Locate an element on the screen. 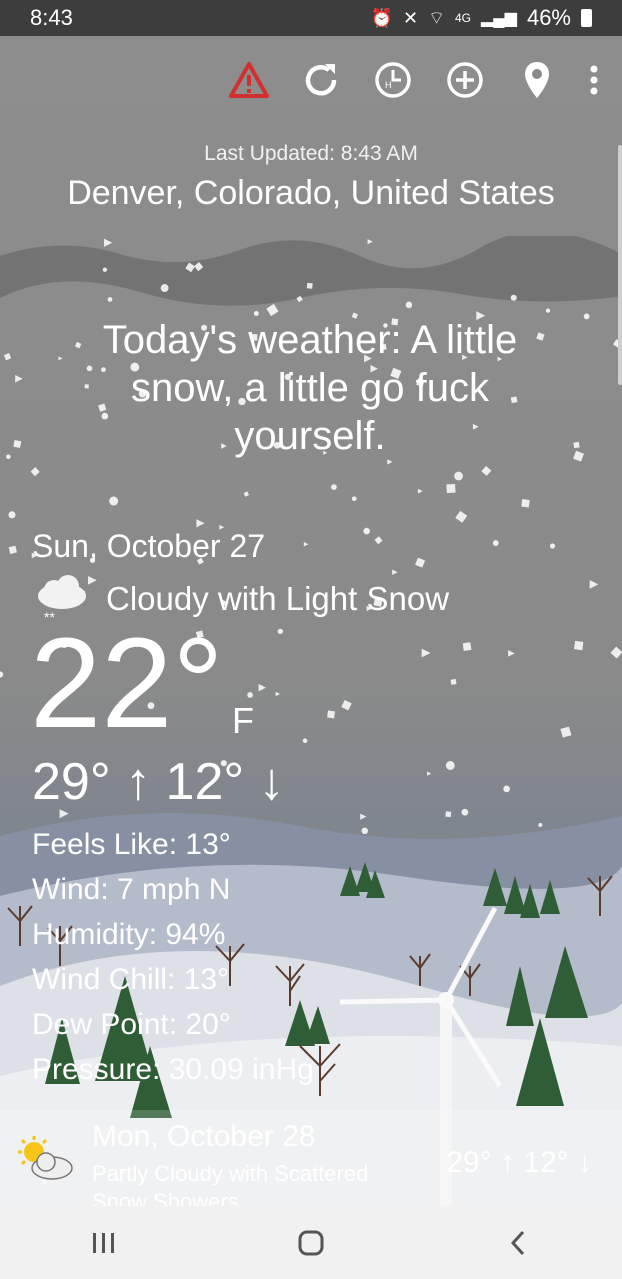 This screenshot has width=622, height=1279. recent-apps-icon is located at coordinates (103, 1242).